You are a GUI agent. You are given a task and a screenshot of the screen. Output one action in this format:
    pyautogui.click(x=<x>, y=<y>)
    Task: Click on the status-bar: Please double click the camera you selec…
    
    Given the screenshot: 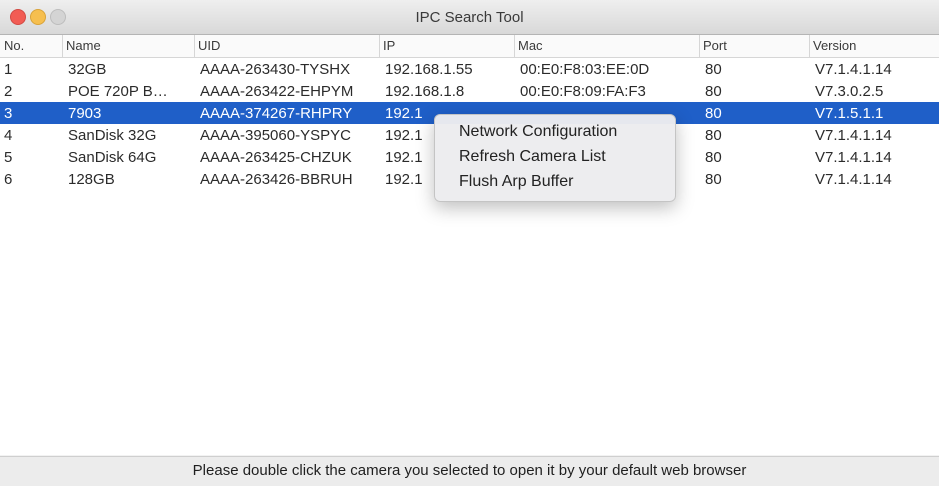 What is the action you would take?
    pyautogui.click(x=469, y=471)
    